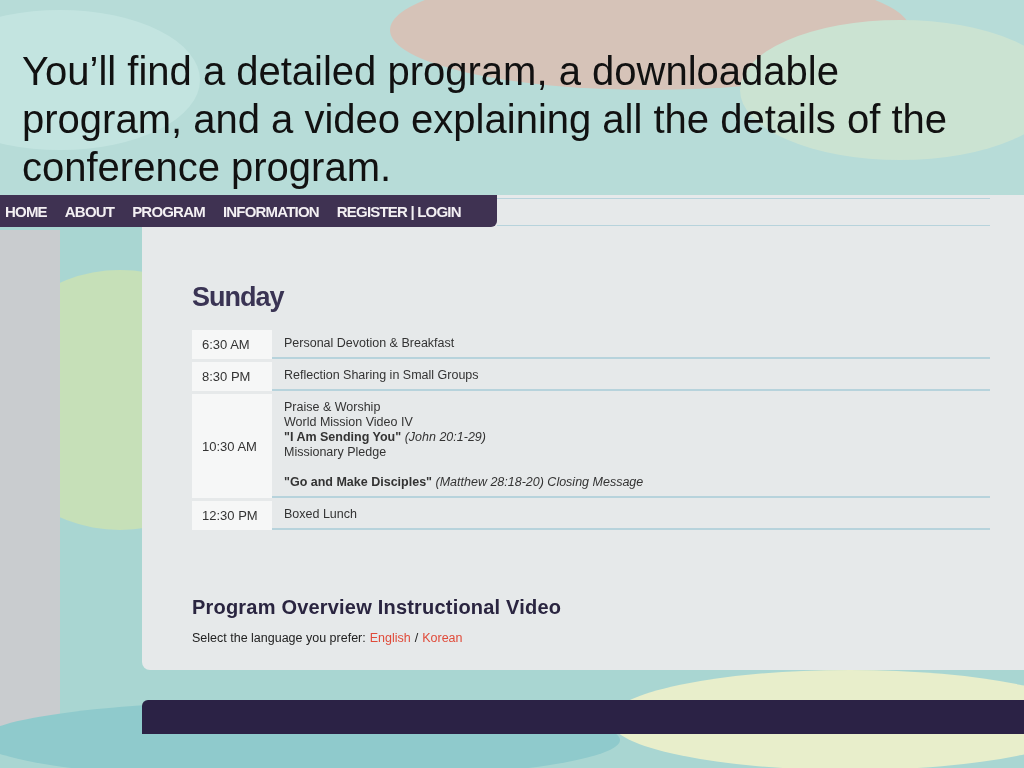  What do you see at coordinates (377, 607) in the screenshot?
I see `video-heading: Program Overview Instructional Video` at bounding box center [377, 607].